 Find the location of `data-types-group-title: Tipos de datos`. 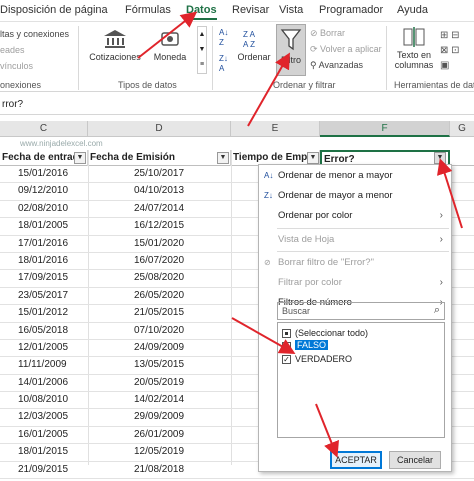

data-types-group-title: Tipos de datos is located at coordinates (147, 85).